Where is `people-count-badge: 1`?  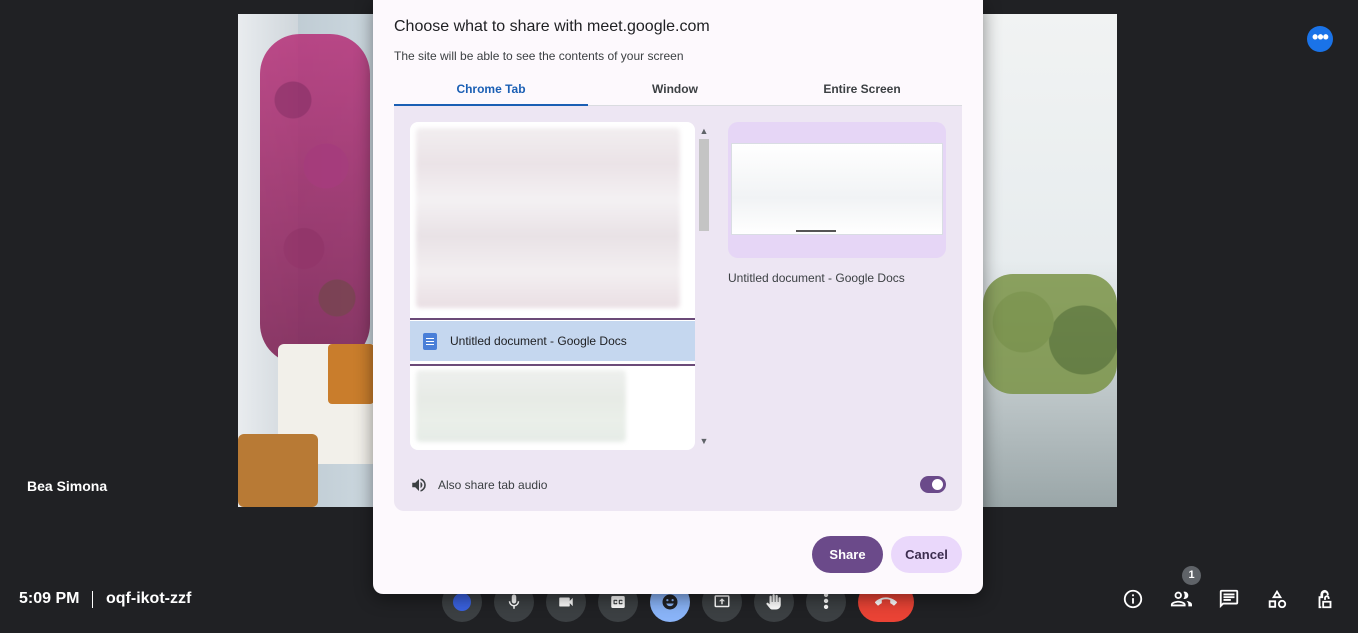
people-count-badge: 1 is located at coordinates (1191, 575).